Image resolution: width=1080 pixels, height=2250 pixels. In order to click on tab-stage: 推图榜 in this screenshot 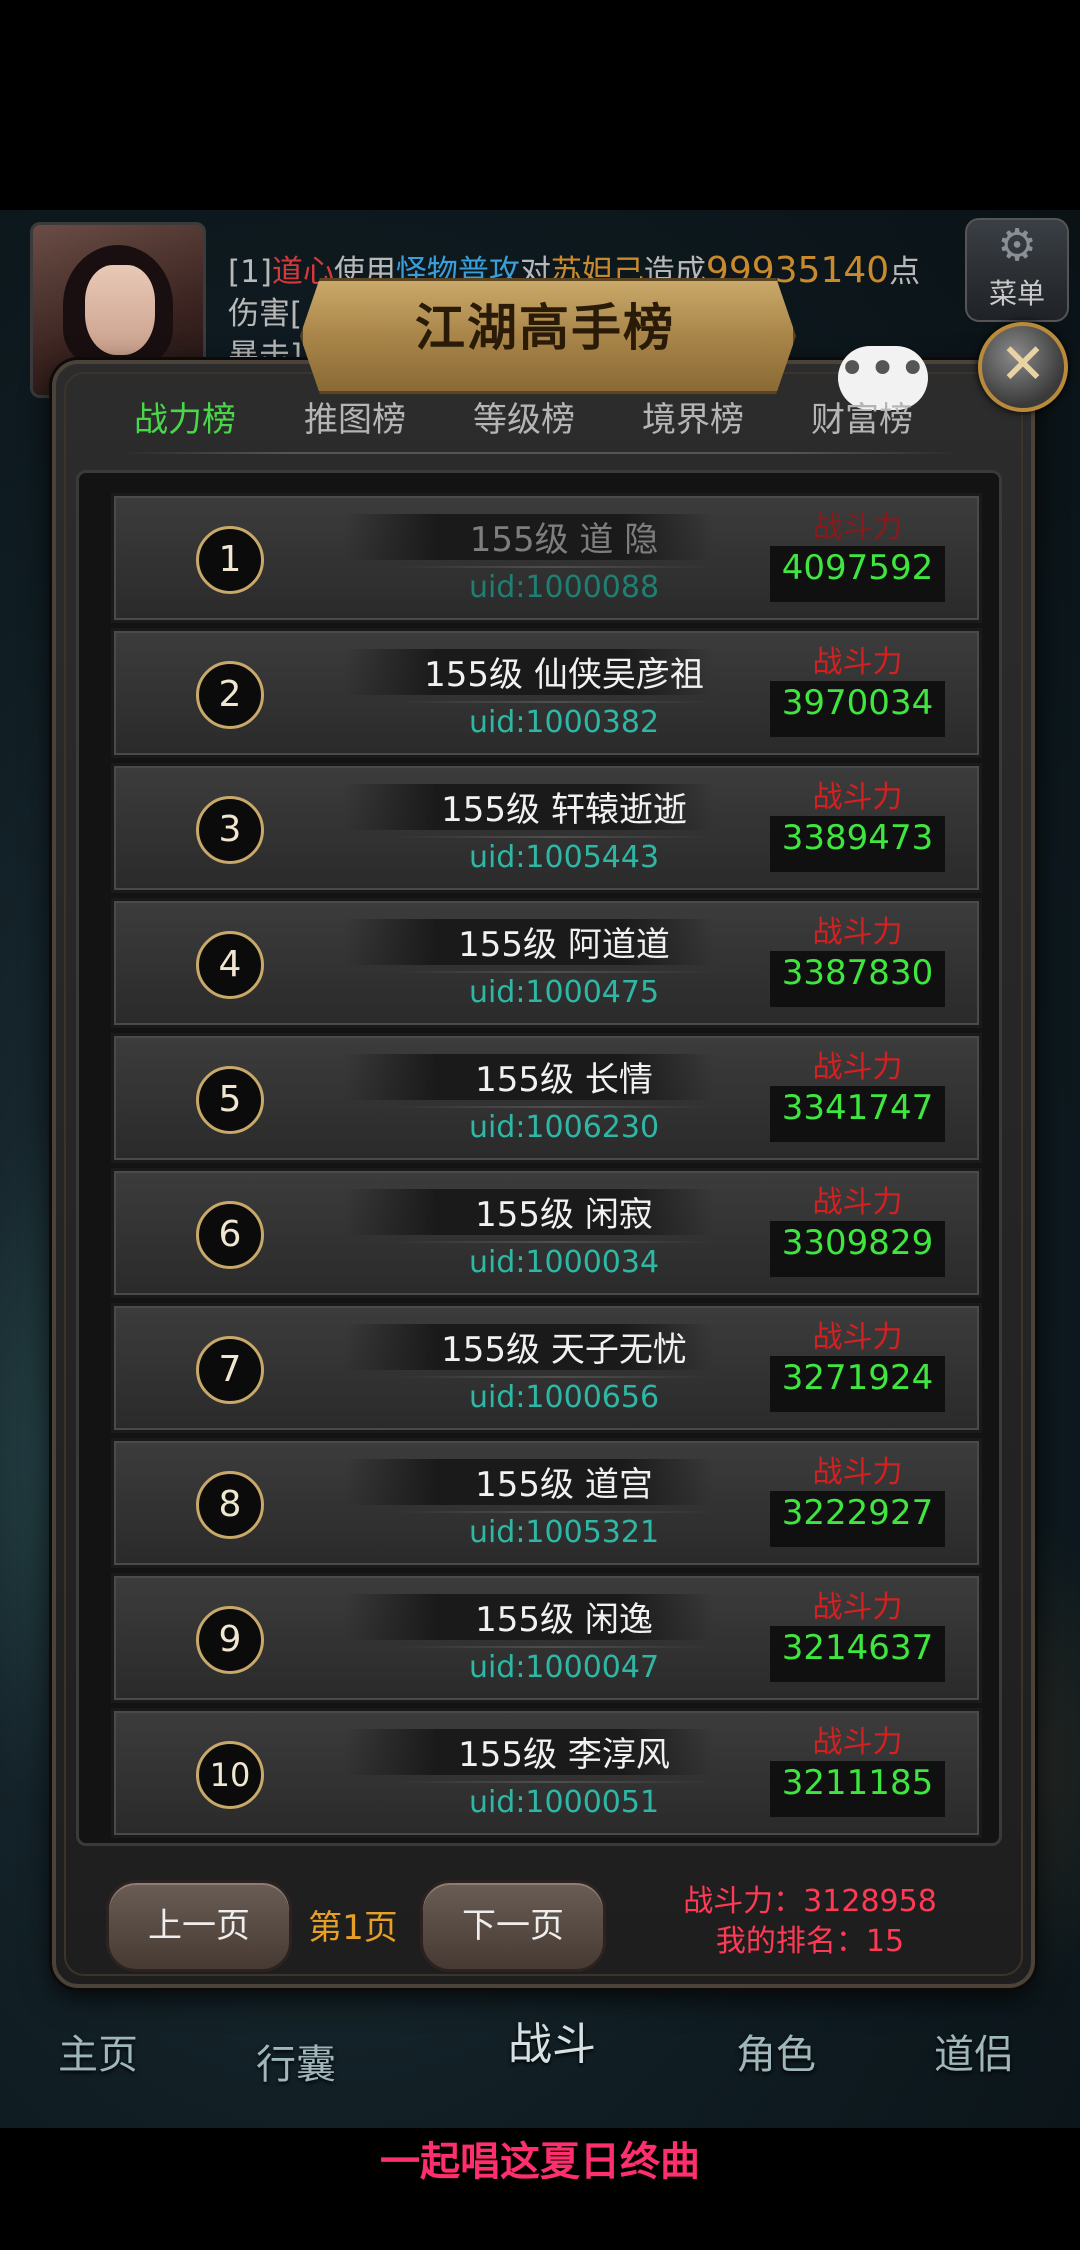, I will do `click(355, 420)`.